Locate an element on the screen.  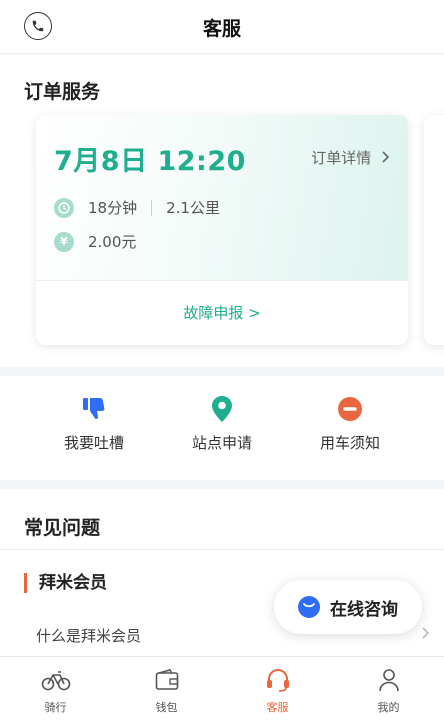
tab-label: 钱包 is located at coordinates (166, 707).